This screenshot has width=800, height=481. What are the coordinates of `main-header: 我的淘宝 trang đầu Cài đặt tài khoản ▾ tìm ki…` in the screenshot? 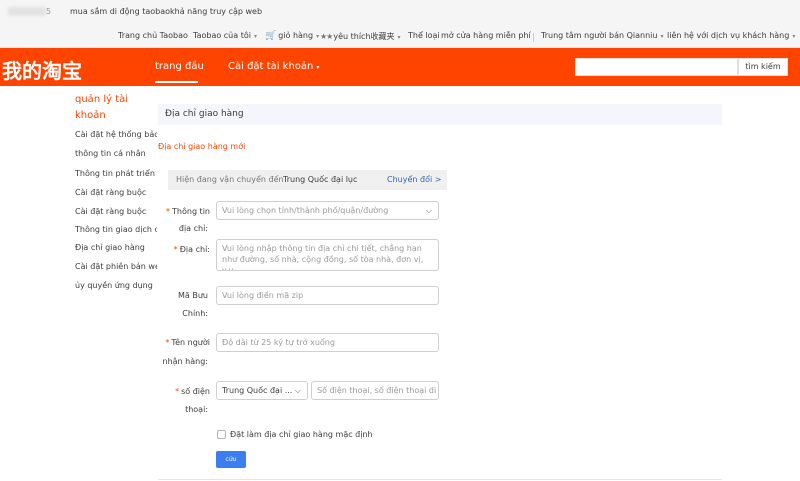 It's located at (400, 67).